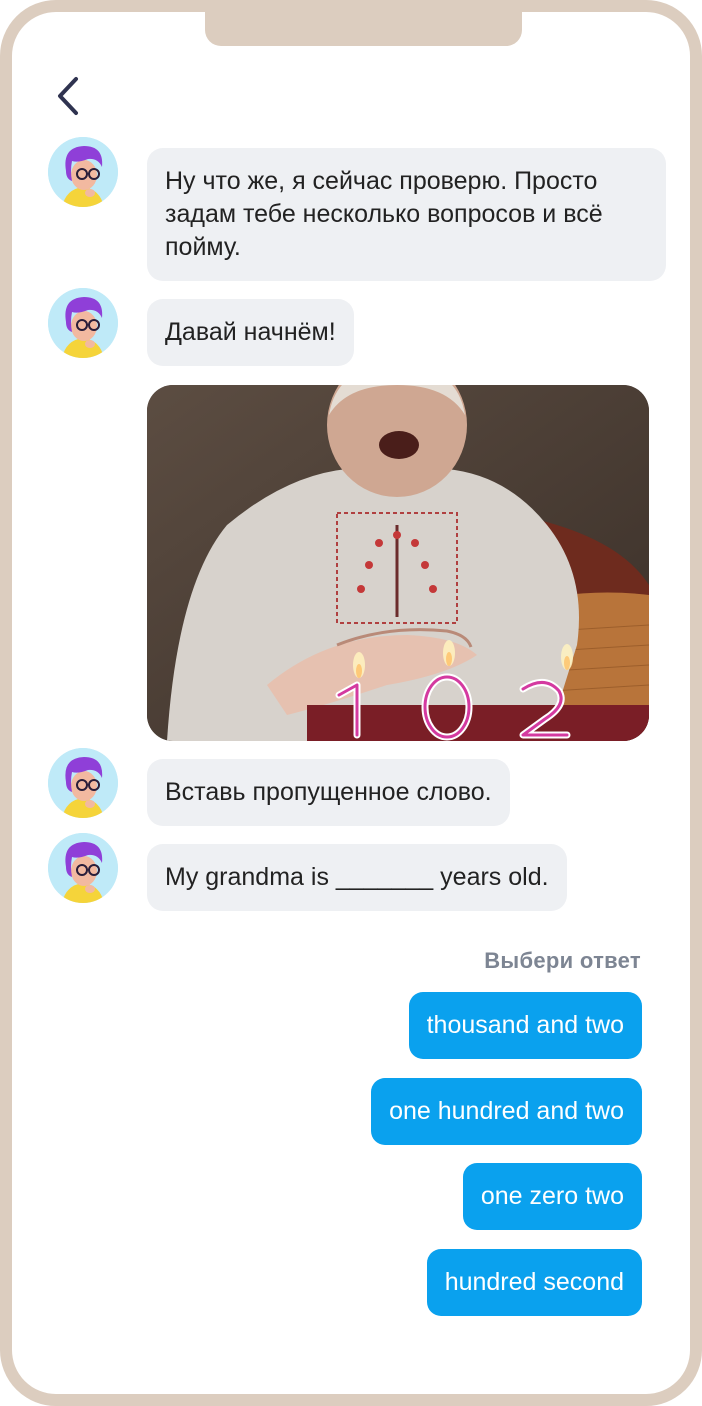  I want to click on answer-option-button: one zero two, so click(552, 1196).